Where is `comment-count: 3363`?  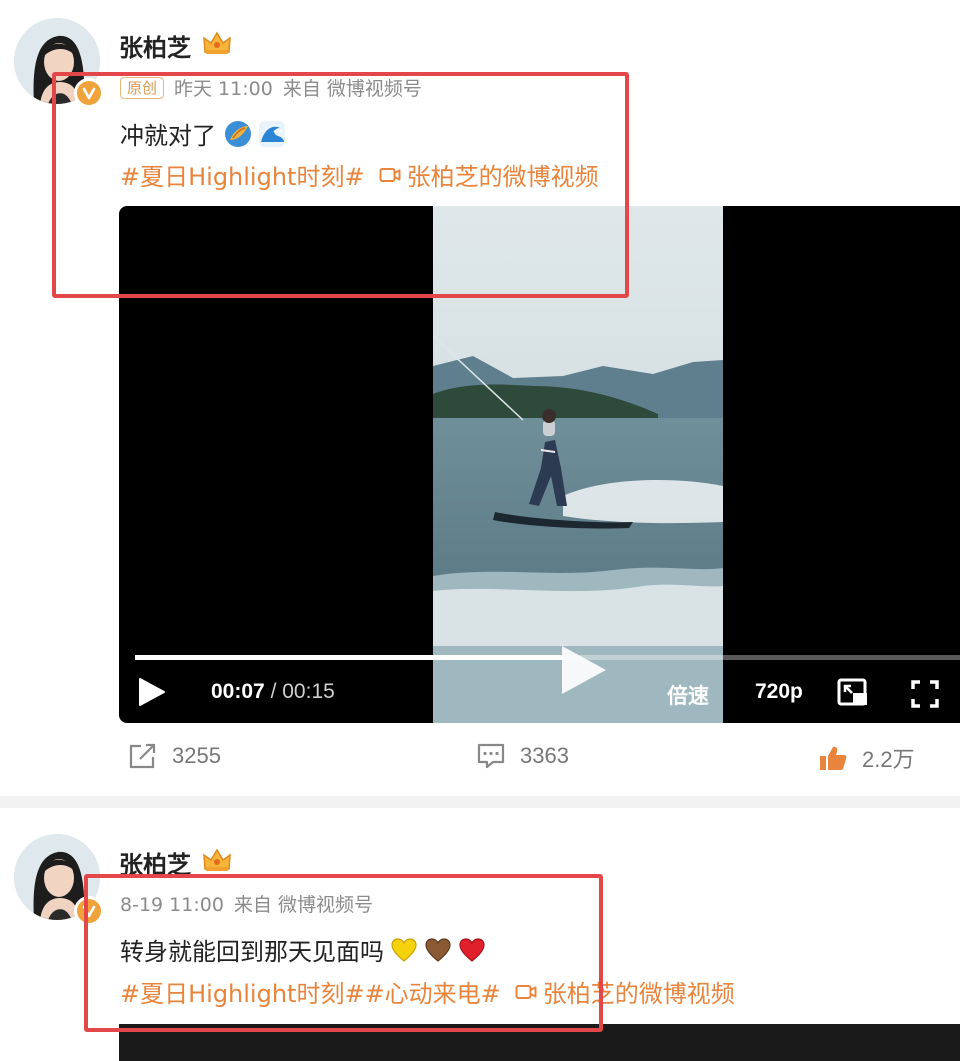
comment-count: 3363 is located at coordinates (544, 755).